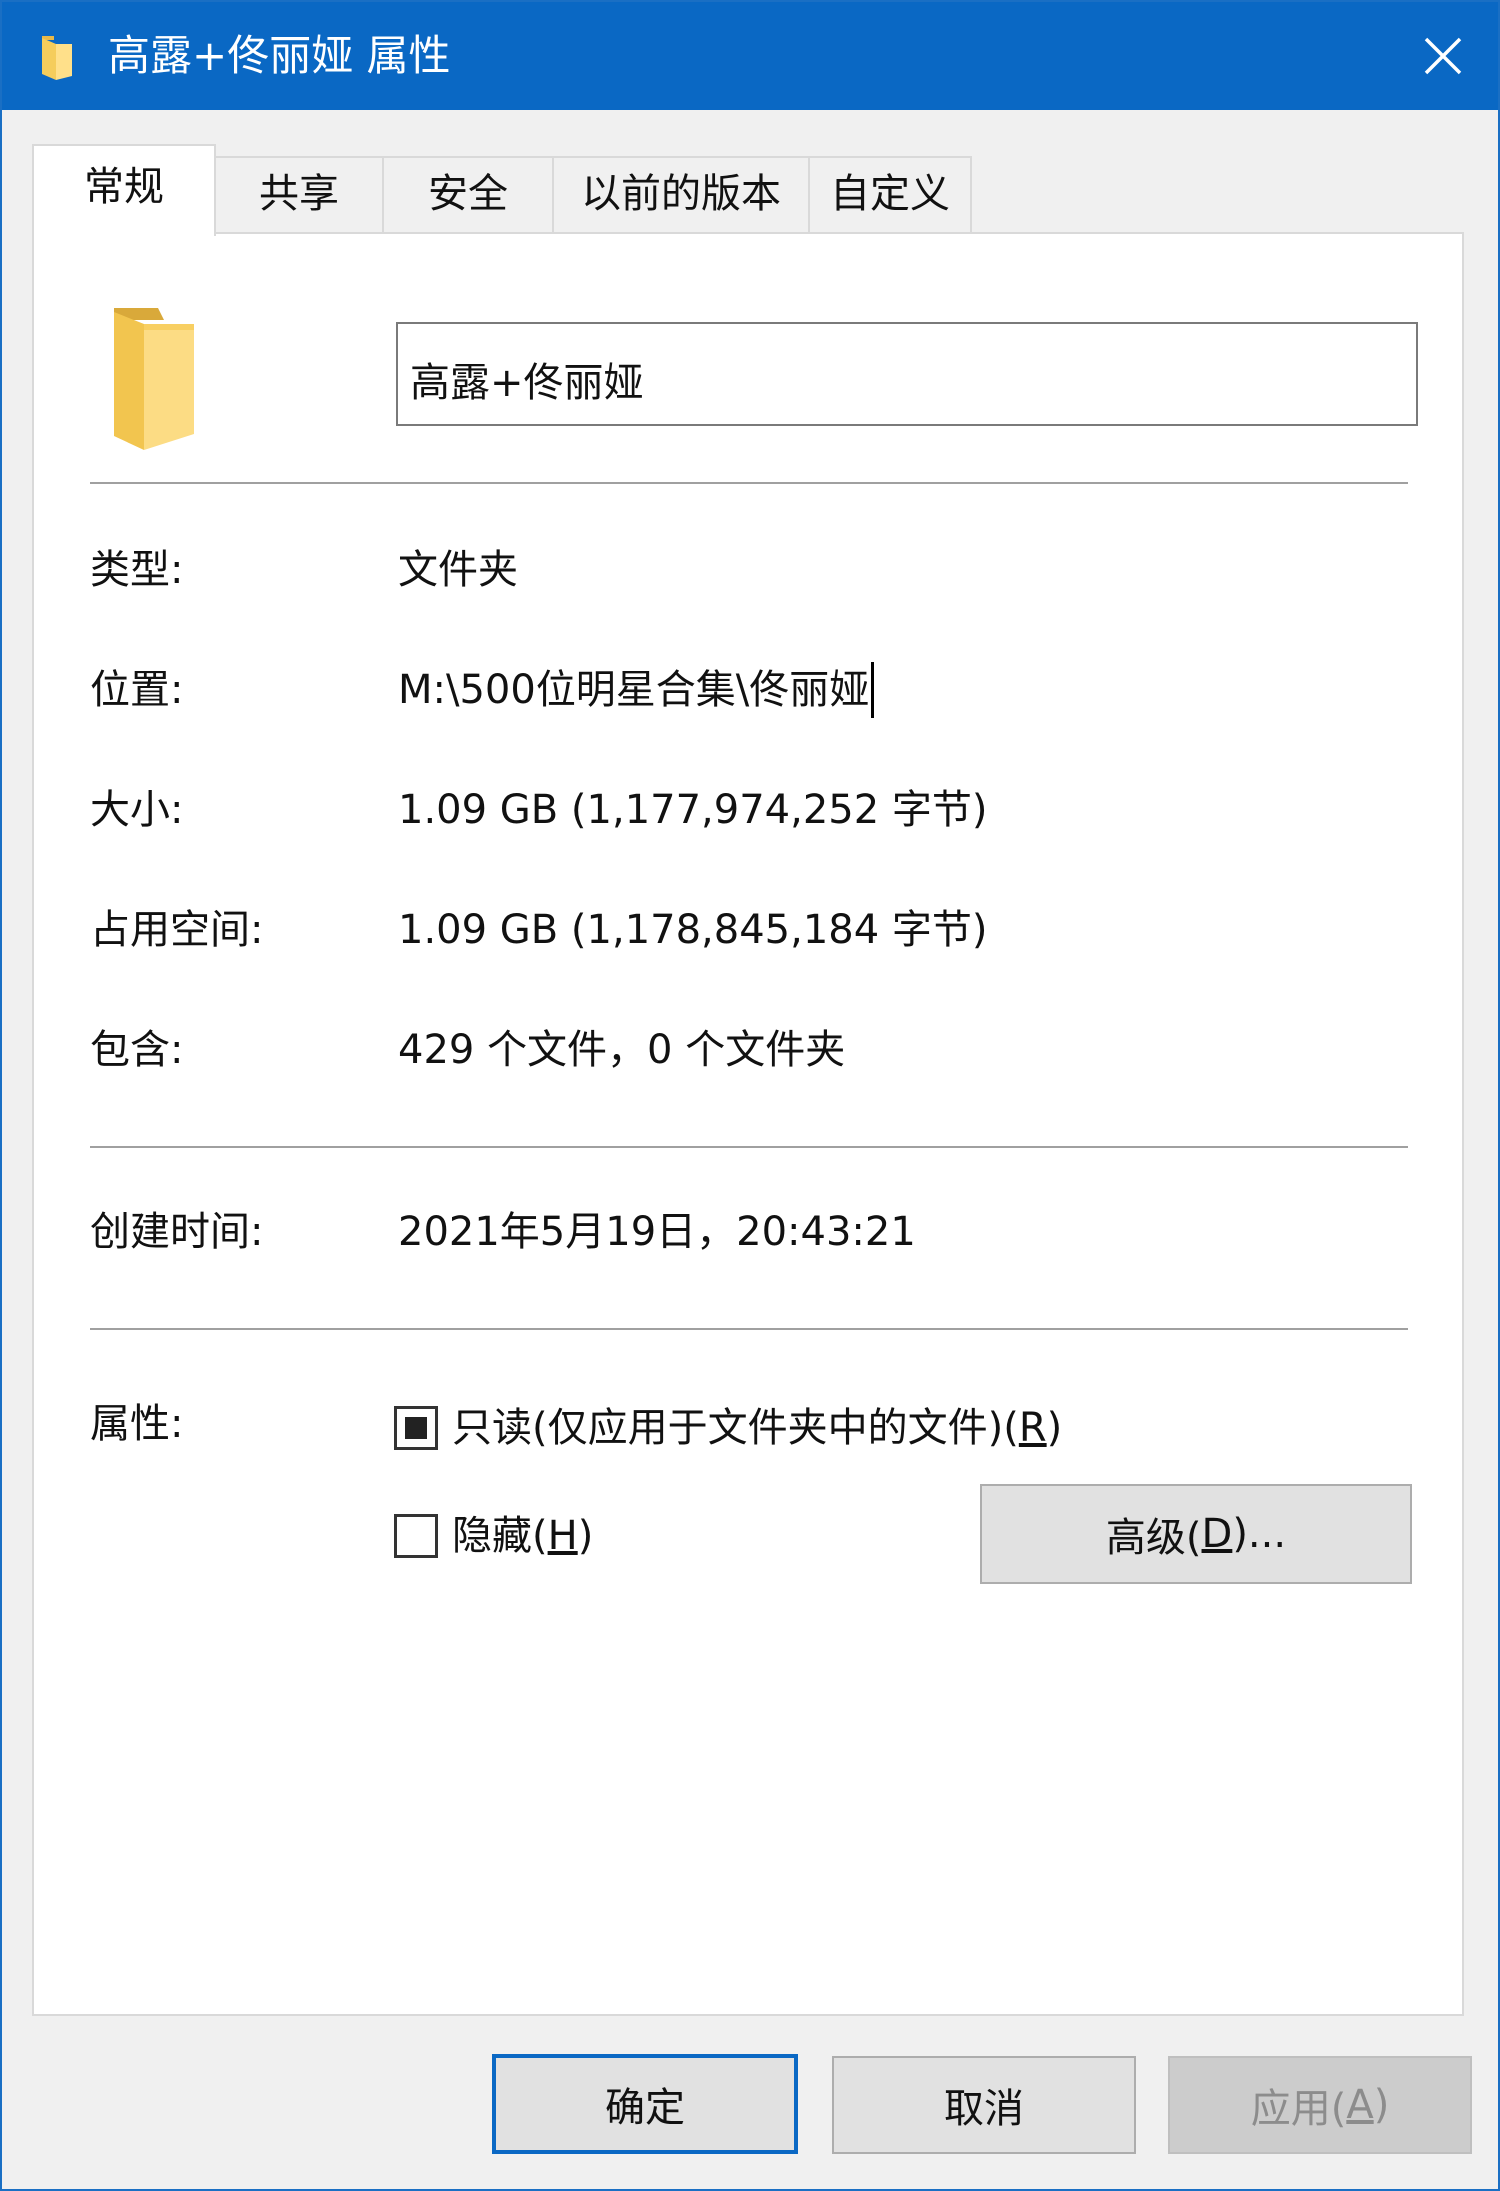  I want to click on location-value: M:\500位明星合集\佟丽娅, so click(636, 690).